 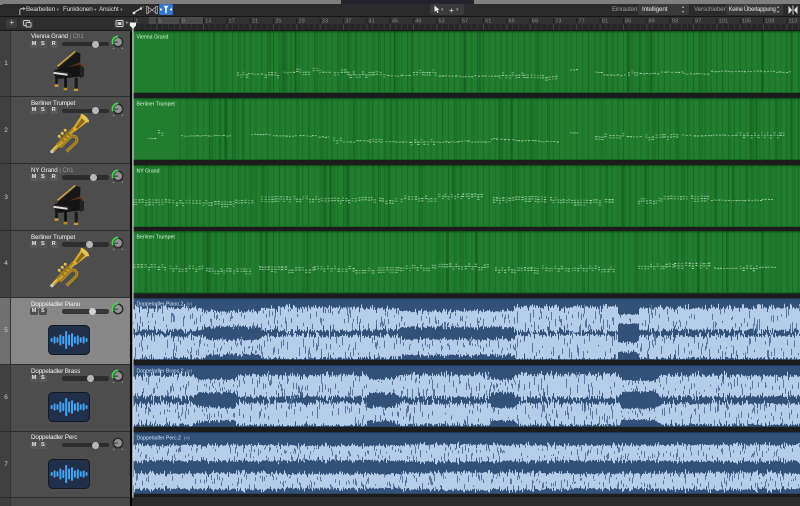 I want to click on svg-text: 45, so click(x=395, y=22).